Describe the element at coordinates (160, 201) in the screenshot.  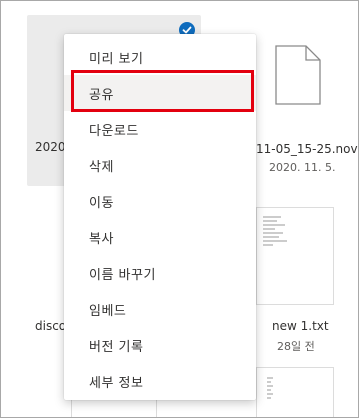
I see `menu-item-move: 이동` at that location.